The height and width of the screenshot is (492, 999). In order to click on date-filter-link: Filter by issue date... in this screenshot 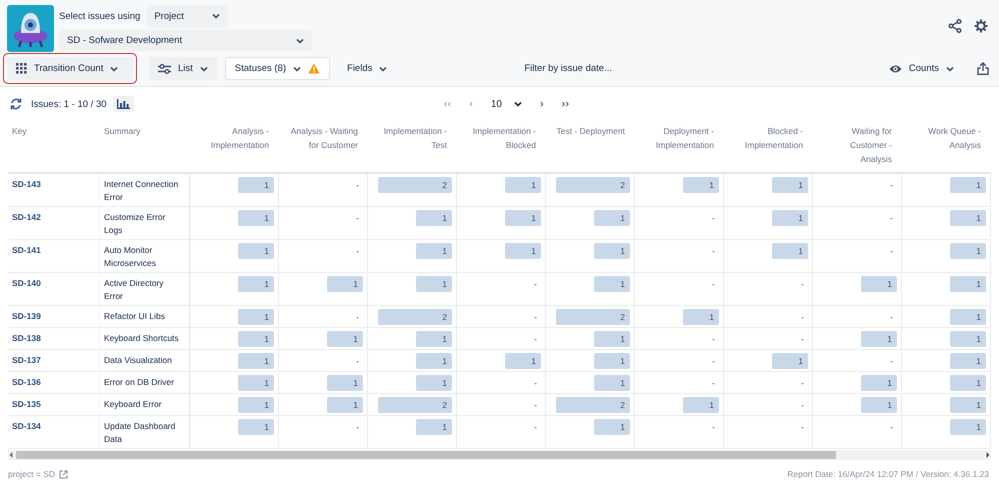, I will do `click(568, 68)`.